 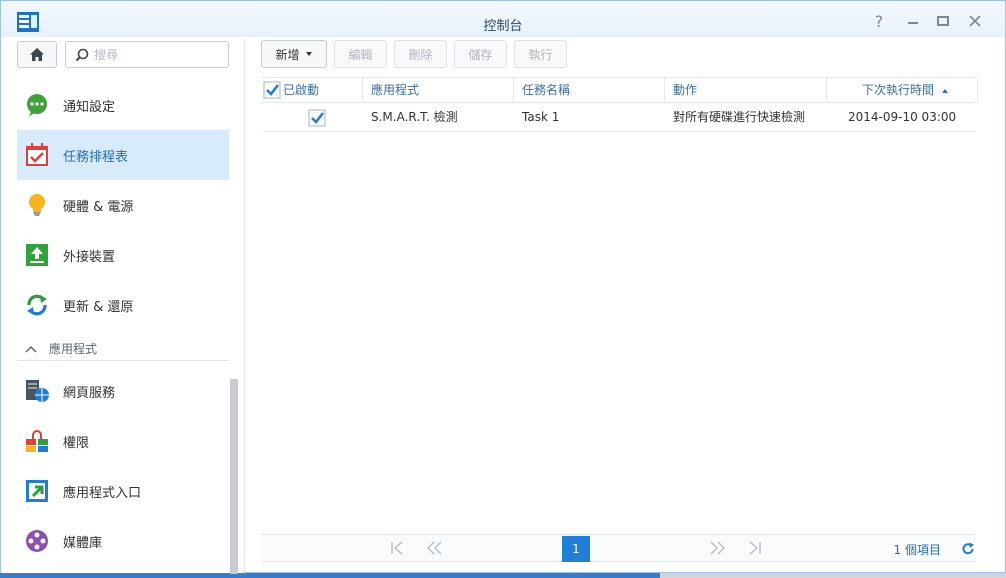 What do you see at coordinates (37, 491) in the screenshot?
I see `portal-icon` at bounding box center [37, 491].